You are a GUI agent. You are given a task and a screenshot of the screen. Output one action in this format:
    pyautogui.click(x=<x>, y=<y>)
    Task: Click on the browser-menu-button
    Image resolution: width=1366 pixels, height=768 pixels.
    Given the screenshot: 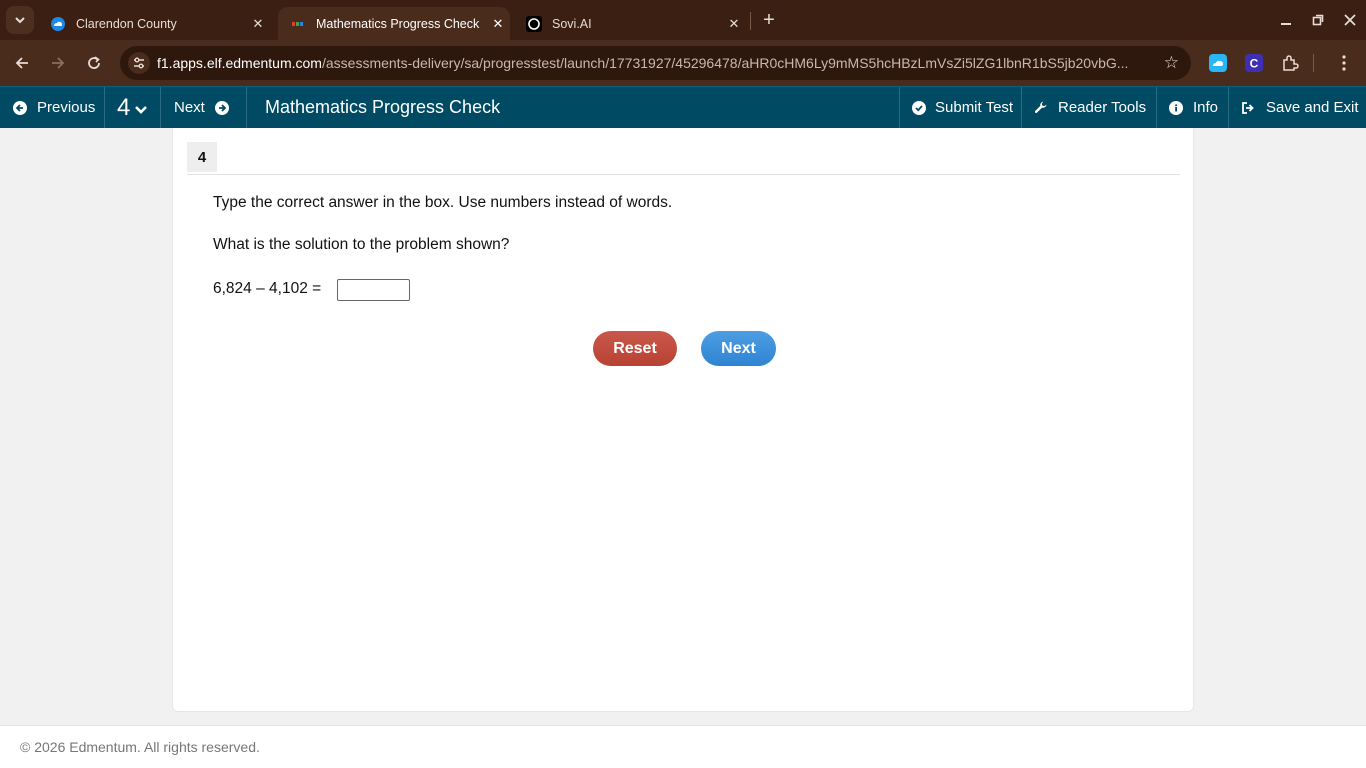 What is the action you would take?
    pyautogui.click(x=1344, y=63)
    